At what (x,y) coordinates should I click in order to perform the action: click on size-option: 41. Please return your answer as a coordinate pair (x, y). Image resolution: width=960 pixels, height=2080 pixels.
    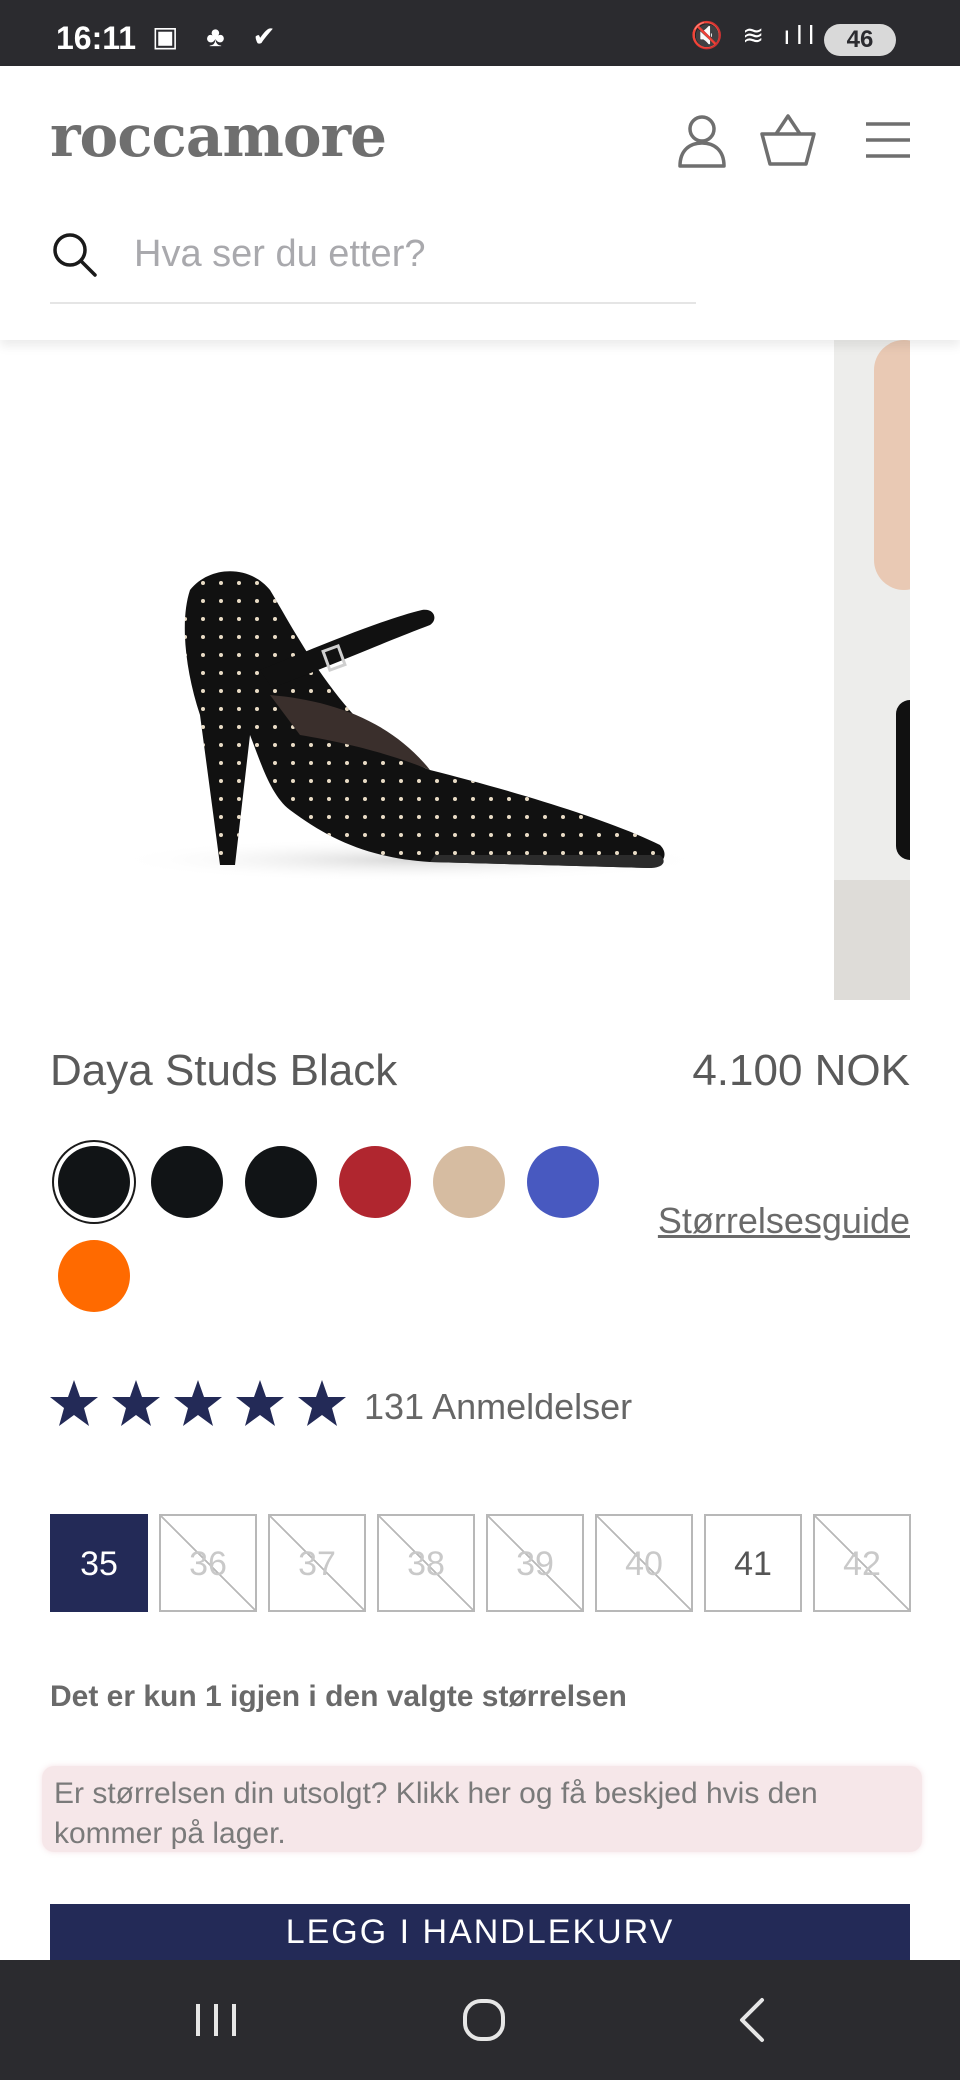
    Looking at the image, I should click on (753, 1563).